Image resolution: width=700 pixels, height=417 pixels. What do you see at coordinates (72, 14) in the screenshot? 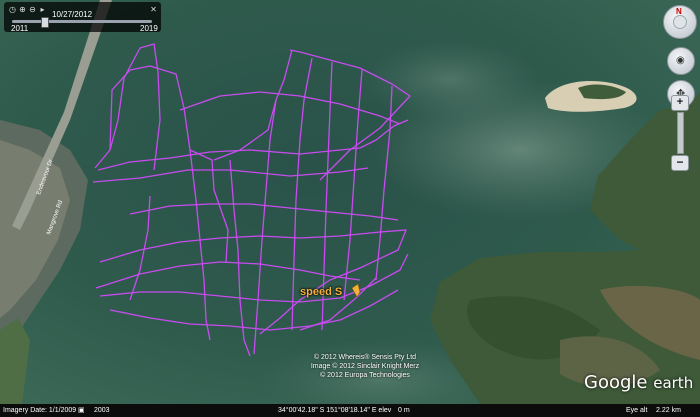
I see `time-slider-date: 10/27/2012` at bounding box center [72, 14].